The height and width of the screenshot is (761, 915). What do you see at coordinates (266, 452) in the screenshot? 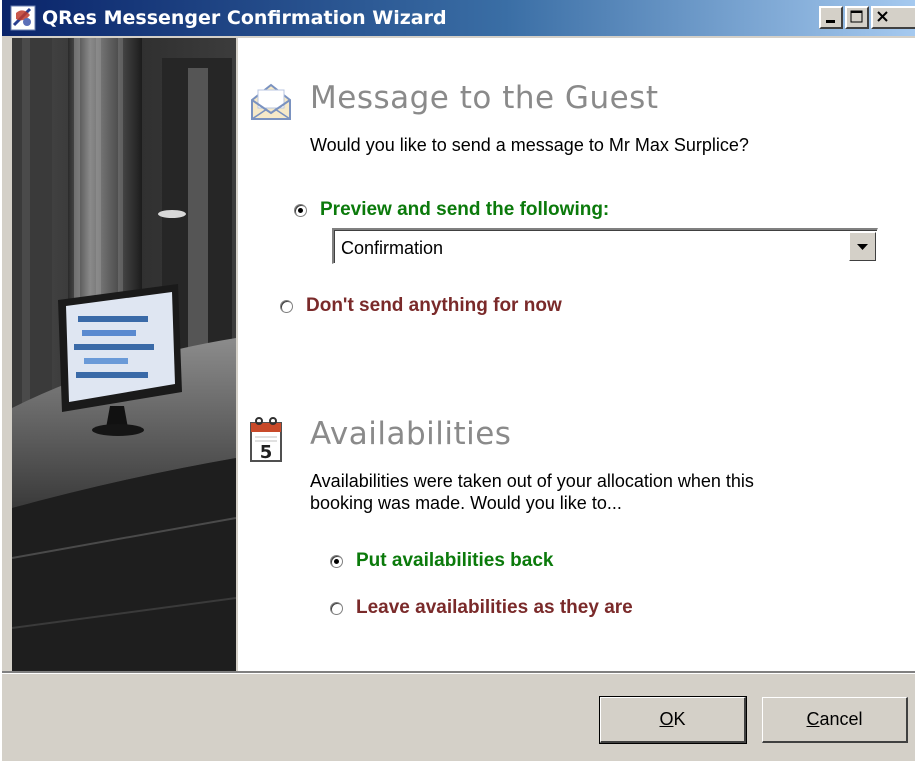
I see `calendar-day: 5` at bounding box center [266, 452].